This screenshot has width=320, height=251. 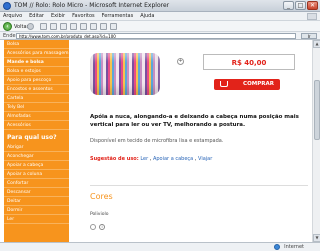 I want to click on menu-favorites: Favoritos, so click(x=83, y=16).